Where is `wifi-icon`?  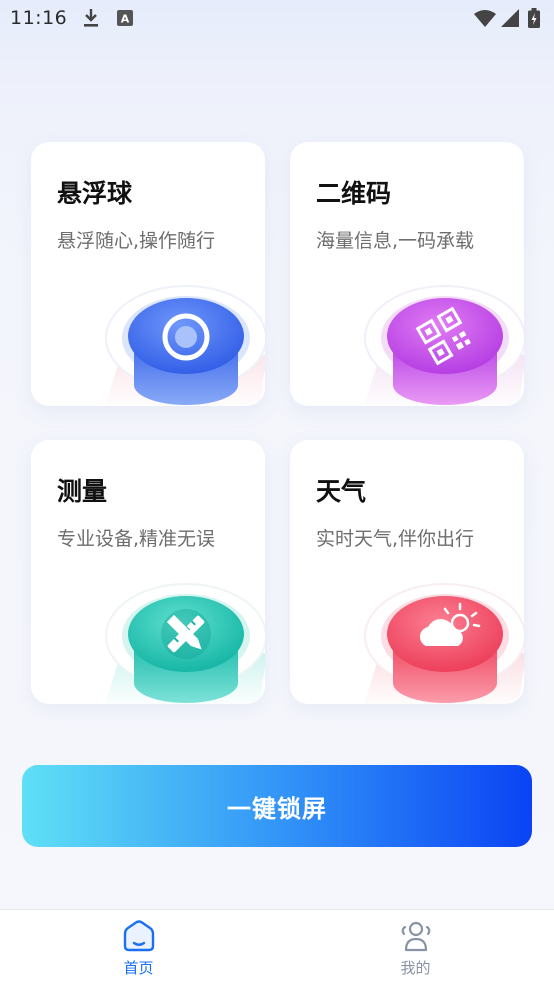 wifi-icon is located at coordinates (485, 18).